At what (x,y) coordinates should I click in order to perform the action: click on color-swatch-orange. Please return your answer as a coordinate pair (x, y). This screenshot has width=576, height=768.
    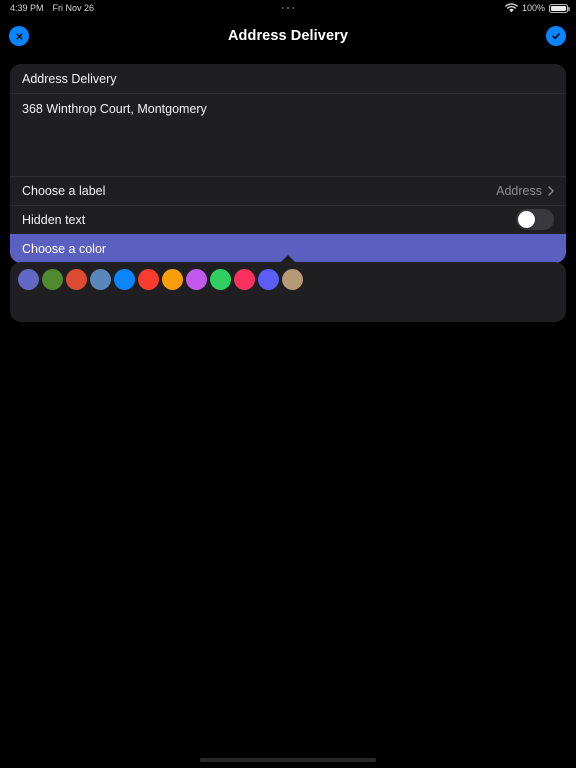
    Looking at the image, I should click on (172, 279).